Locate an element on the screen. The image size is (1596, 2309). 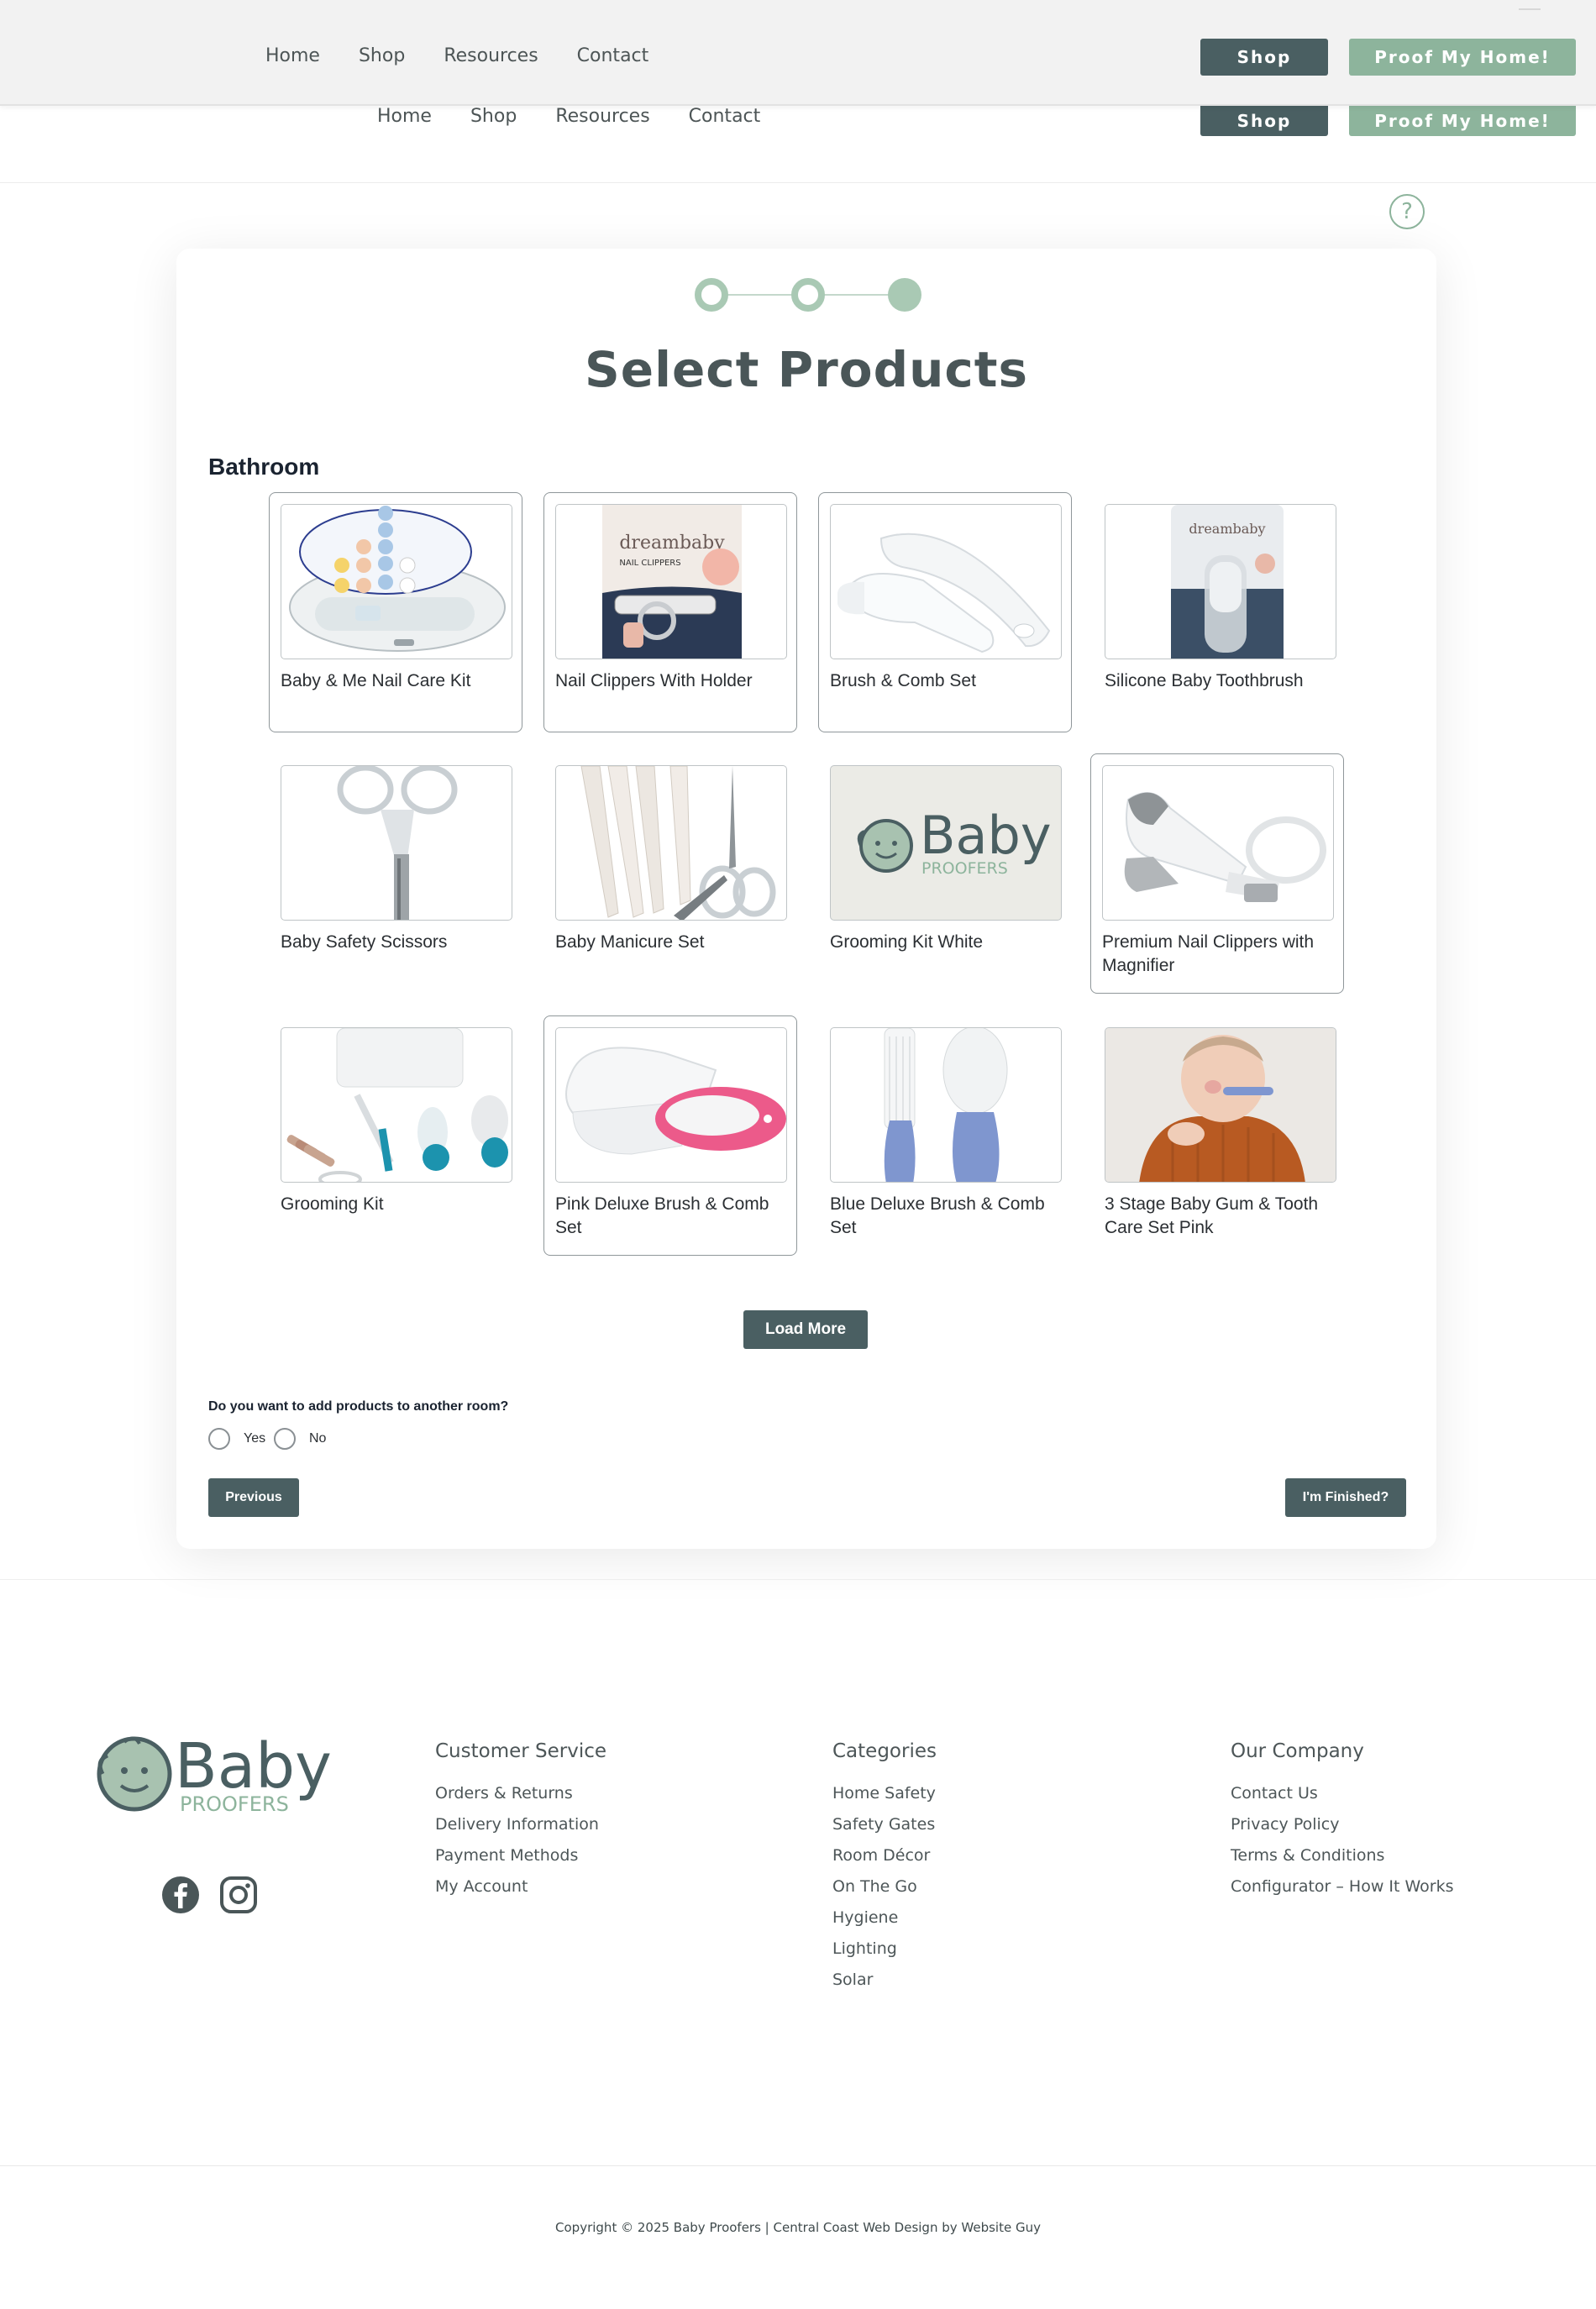
product-name: Baby & Me Nail Care Kit is located at coordinates (376, 680).